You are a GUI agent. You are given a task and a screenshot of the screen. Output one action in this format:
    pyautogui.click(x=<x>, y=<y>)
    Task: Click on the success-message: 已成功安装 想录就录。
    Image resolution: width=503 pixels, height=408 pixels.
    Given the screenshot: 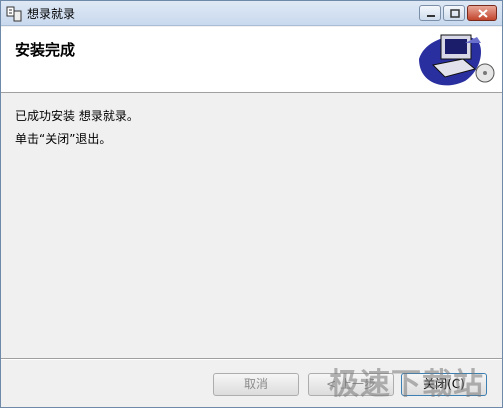 What is the action you would take?
    pyautogui.click(x=77, y=116)
    